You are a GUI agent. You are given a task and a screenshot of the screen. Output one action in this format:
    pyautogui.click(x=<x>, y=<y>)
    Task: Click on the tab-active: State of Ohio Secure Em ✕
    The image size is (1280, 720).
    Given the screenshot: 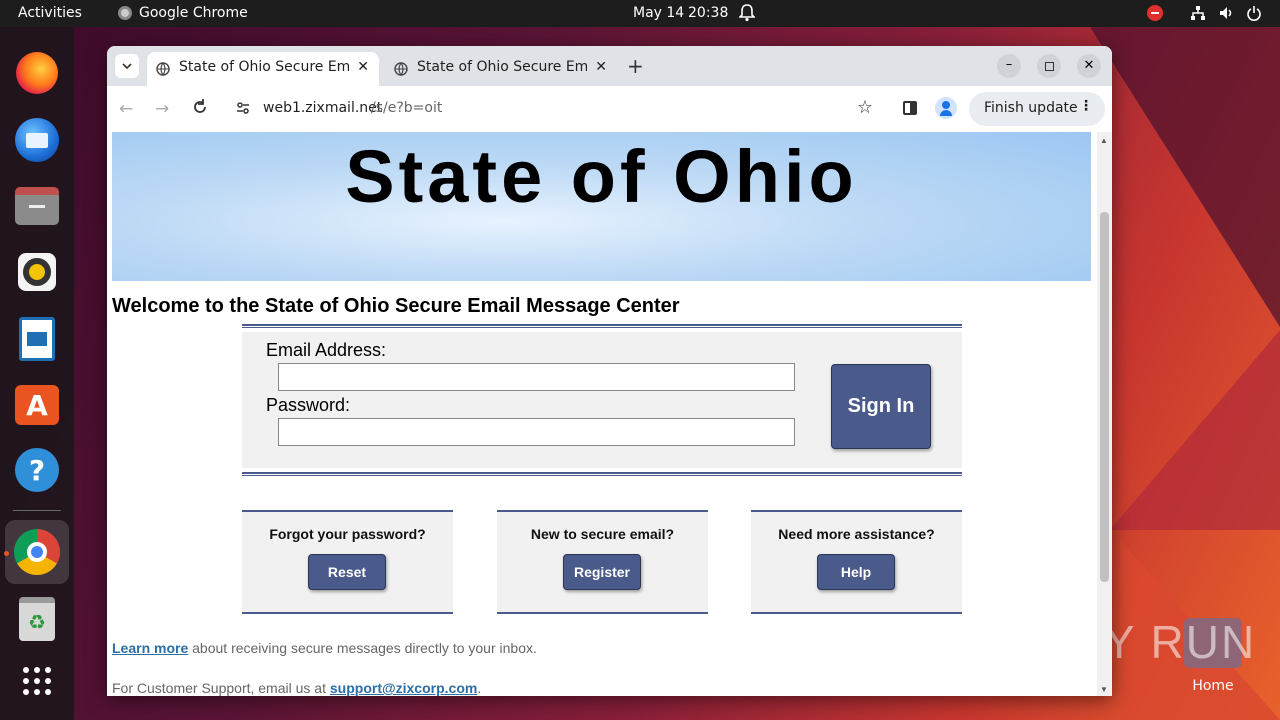 What is the action you would take?
    pyautogui.click(x=263, y=69)
    